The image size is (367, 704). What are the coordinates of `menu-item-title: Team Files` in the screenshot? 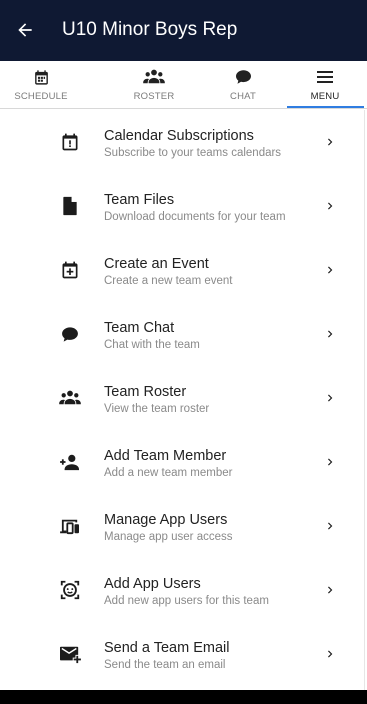 It's located at (139, 200).